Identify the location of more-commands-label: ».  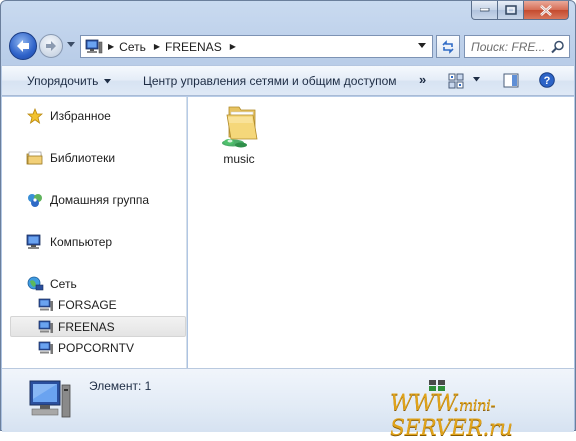
(423, 79).